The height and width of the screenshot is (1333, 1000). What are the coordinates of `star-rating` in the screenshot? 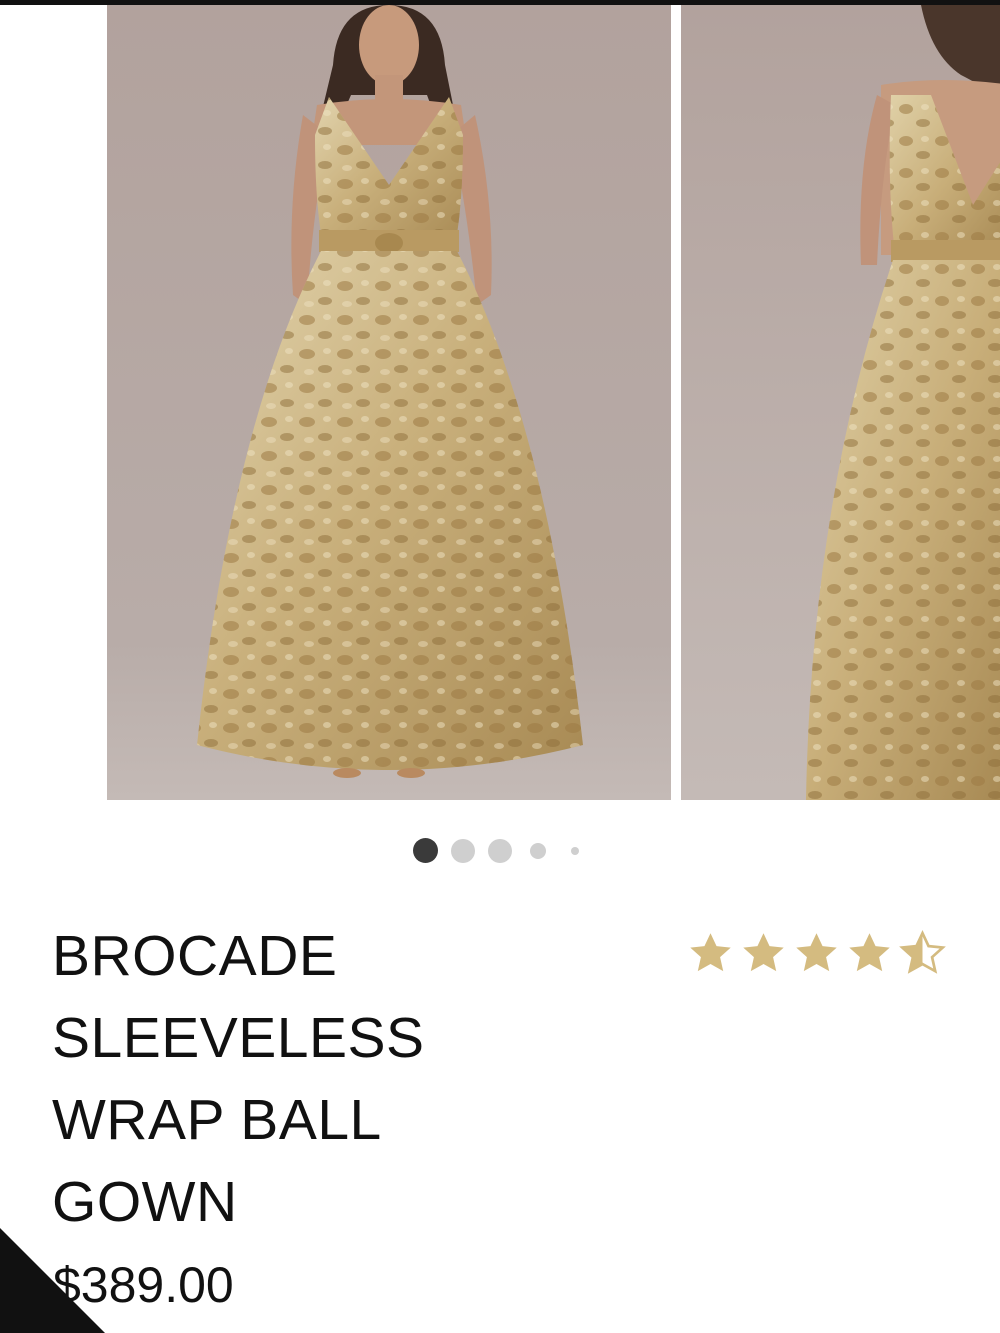 It's located at (816, 953).